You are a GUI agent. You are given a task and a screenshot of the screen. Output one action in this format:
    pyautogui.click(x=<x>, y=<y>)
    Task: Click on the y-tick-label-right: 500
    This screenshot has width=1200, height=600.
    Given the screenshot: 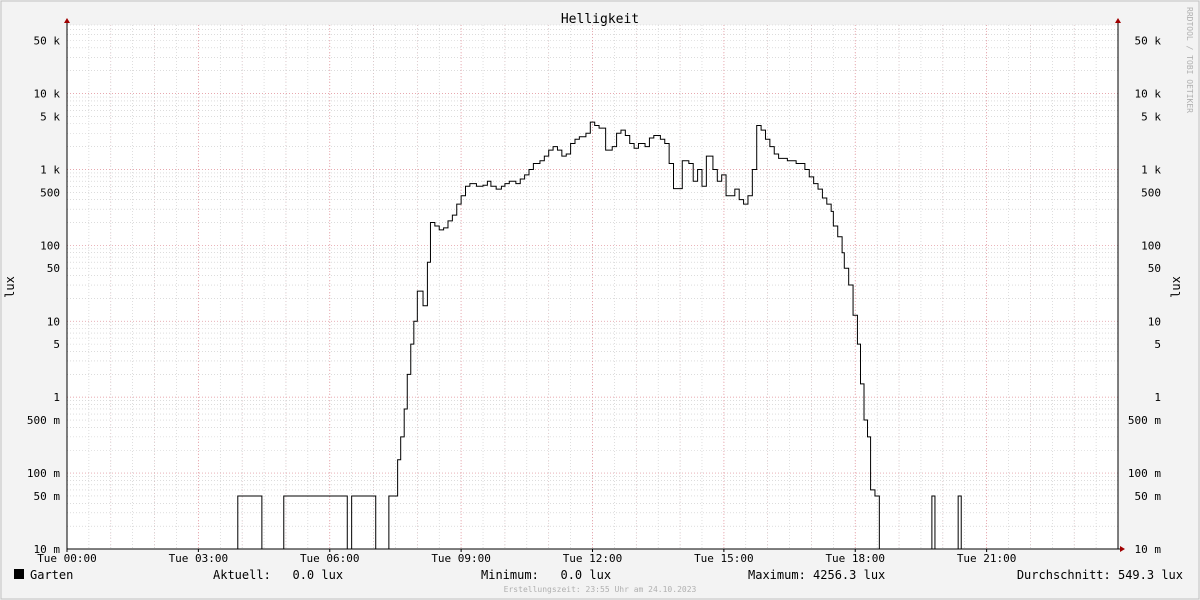 What is the action you would take?
    pyautogui.click(x=1151, y=192)
    